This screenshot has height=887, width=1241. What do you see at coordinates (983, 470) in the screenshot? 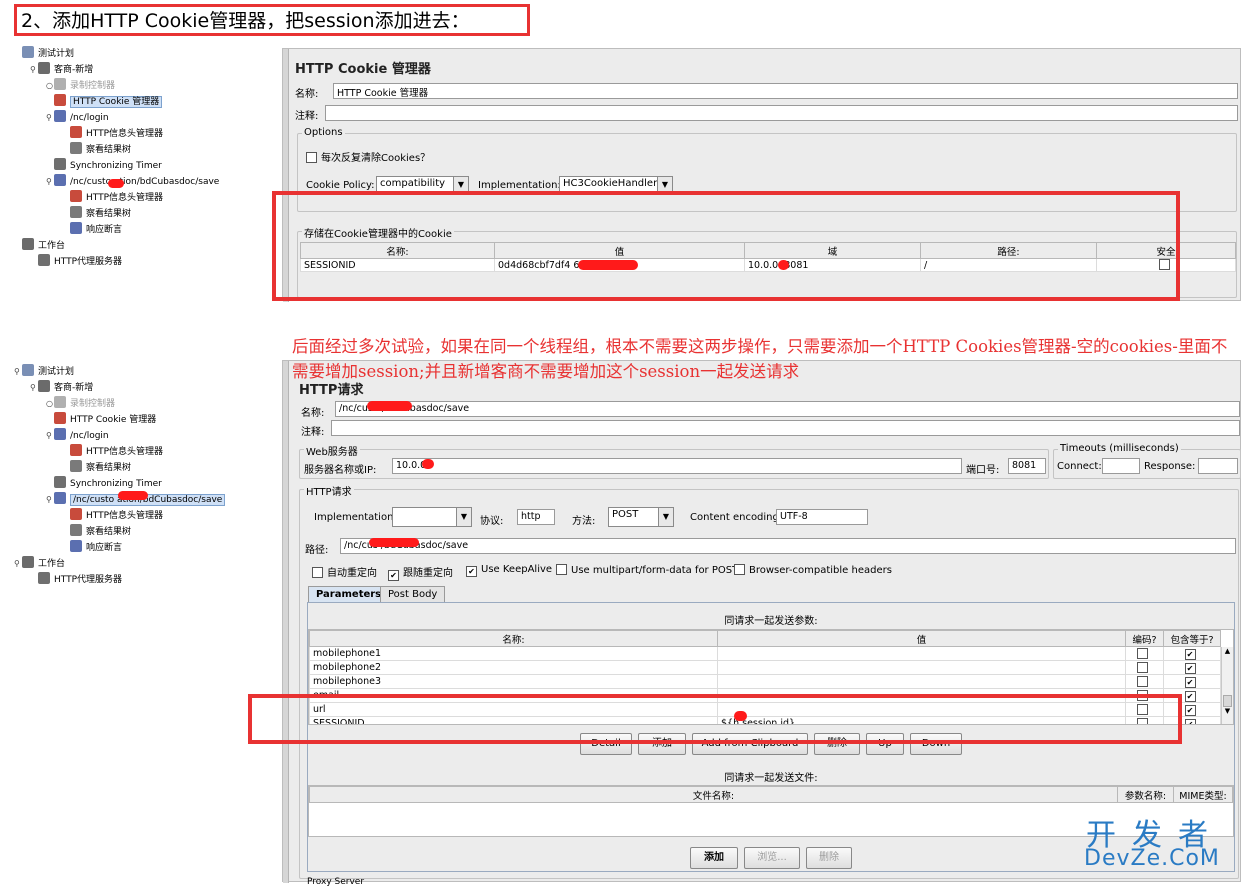
I see `port-label: 端口号:` at bounding box center [983, 470].